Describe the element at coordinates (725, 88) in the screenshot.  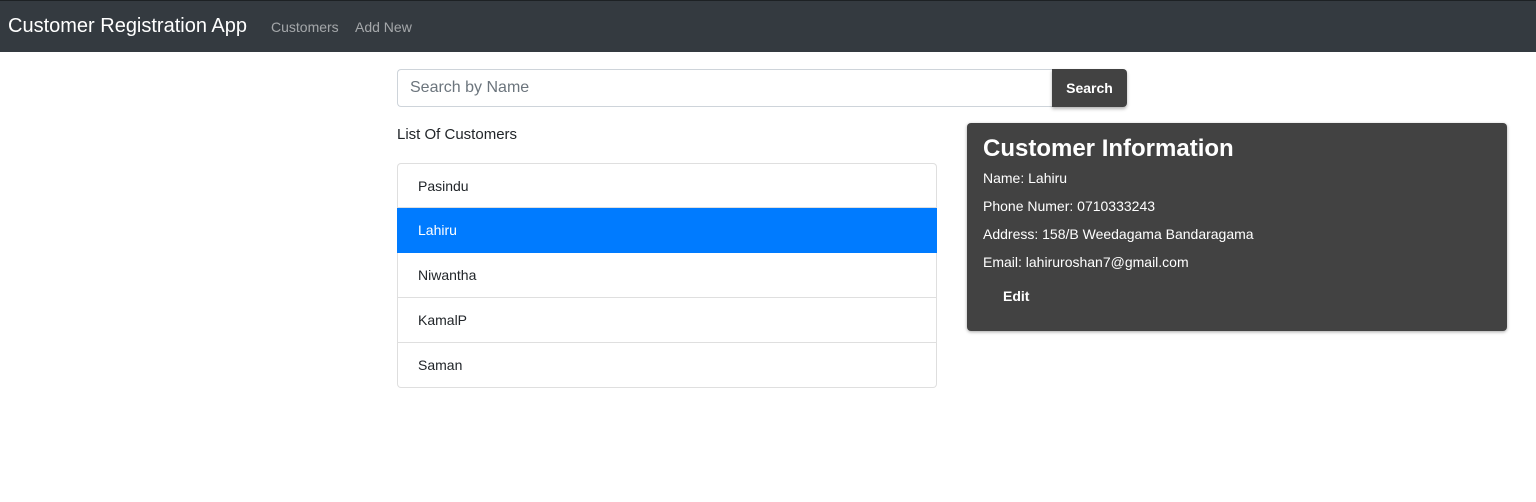
I see `search-input` at that location.